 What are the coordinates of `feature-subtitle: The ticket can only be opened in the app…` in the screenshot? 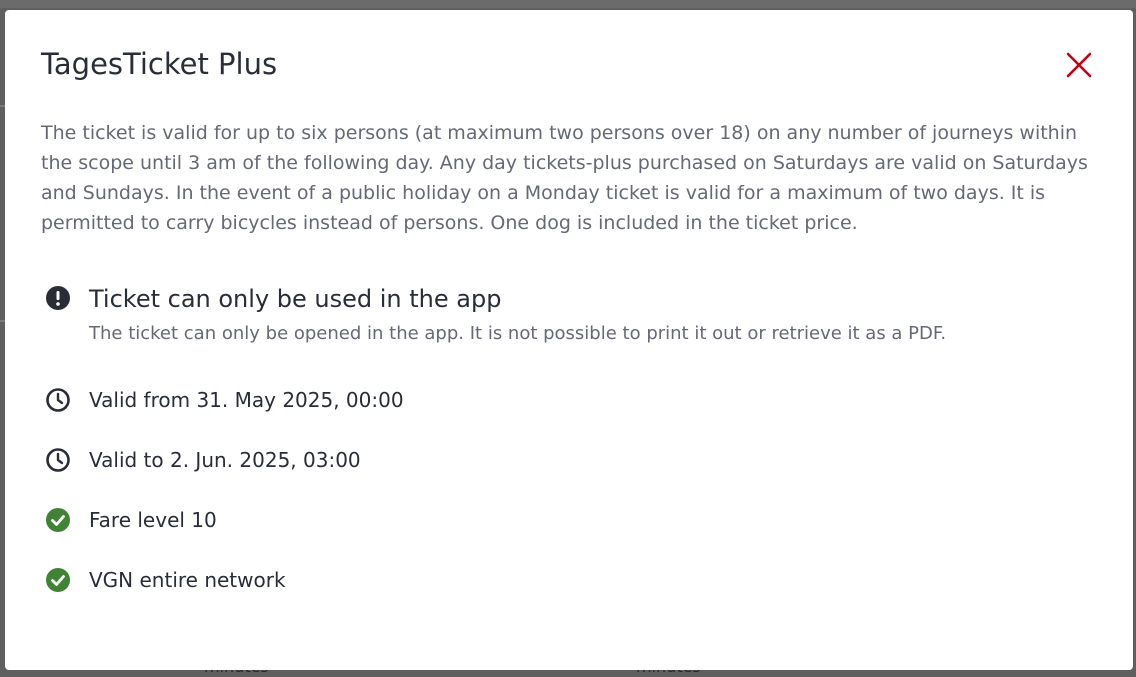 It's located at (518, 333).